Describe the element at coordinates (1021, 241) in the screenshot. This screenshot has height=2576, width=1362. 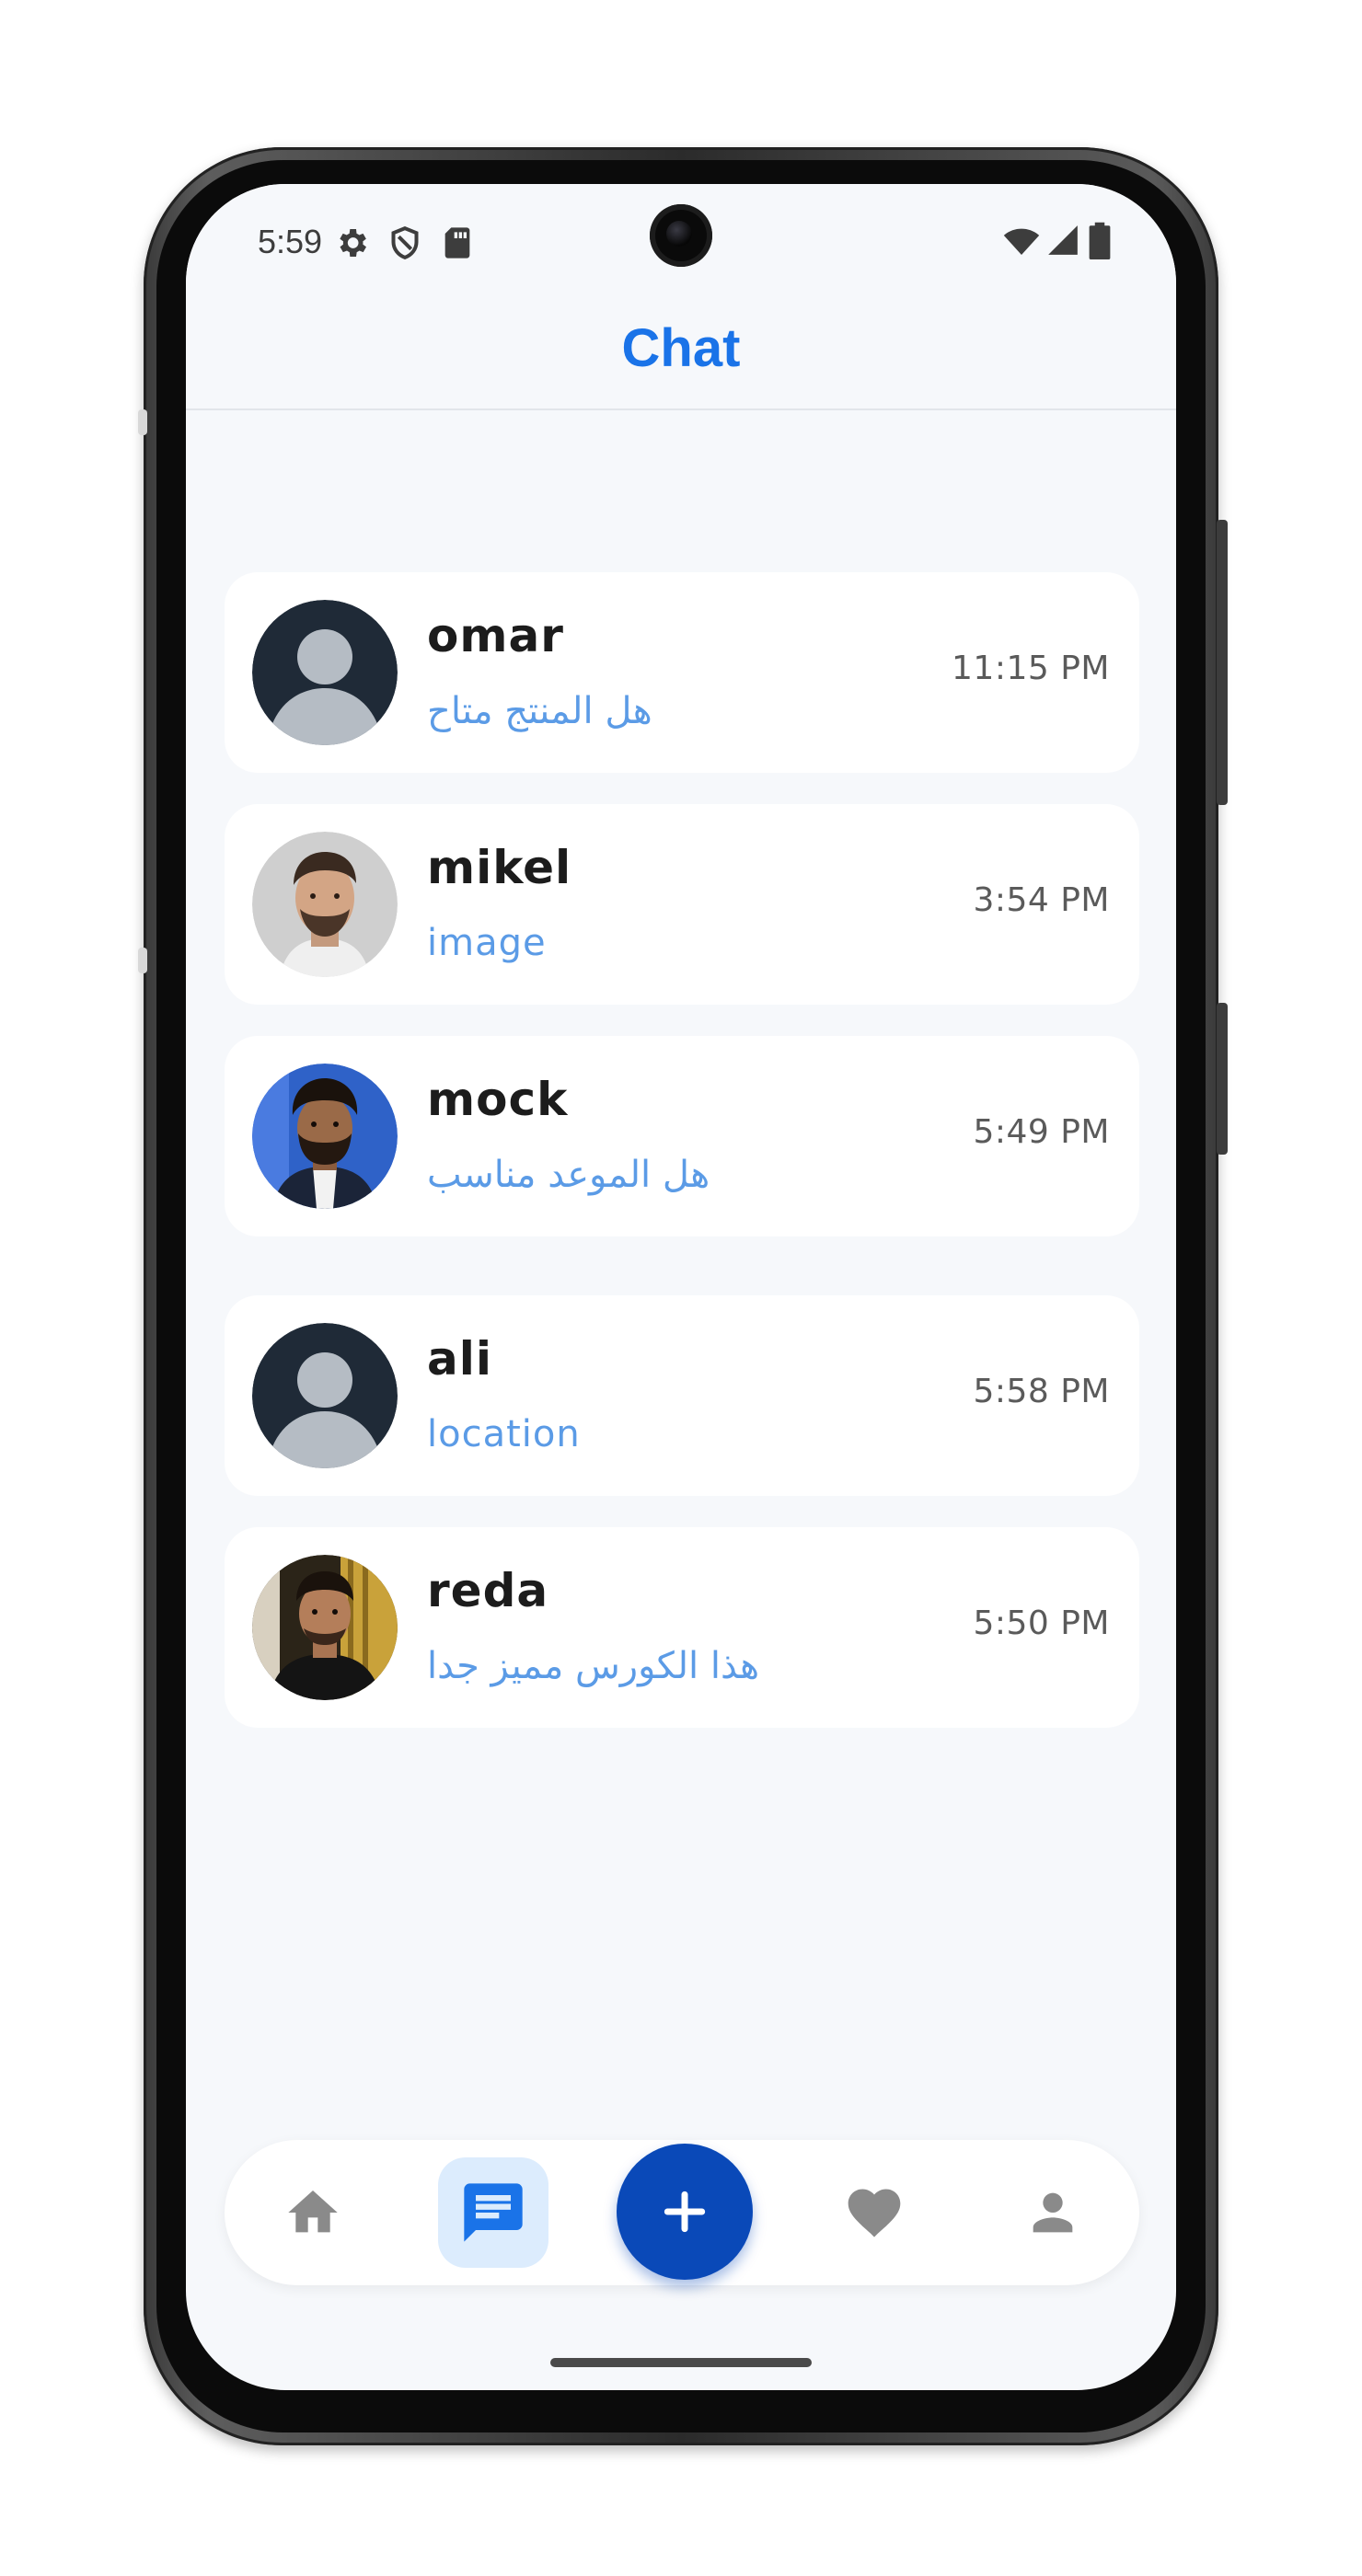
I see `wifi-icon` at that location.